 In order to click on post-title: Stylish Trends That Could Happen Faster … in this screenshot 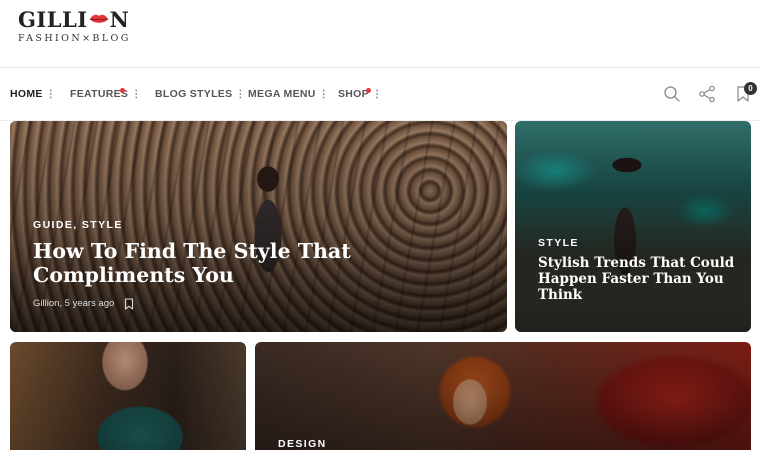, I will do `click(638, 279)`.